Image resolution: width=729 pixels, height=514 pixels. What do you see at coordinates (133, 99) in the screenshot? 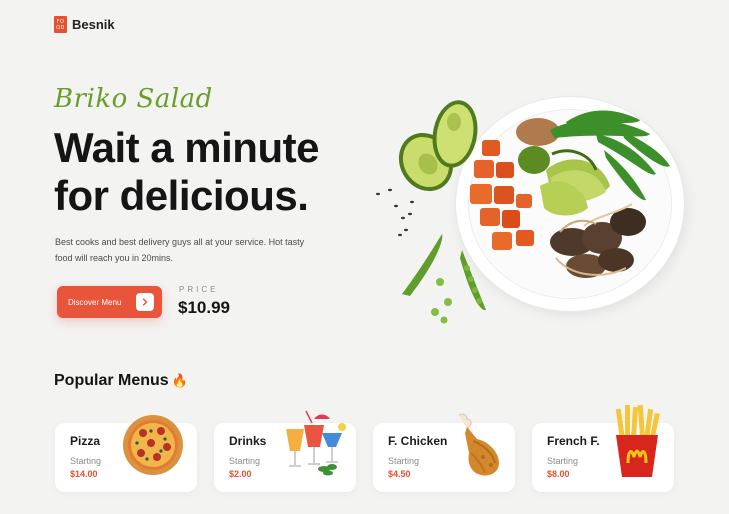
I see `hero-script-title: Briko Salad` at bounding box center [133, 99].